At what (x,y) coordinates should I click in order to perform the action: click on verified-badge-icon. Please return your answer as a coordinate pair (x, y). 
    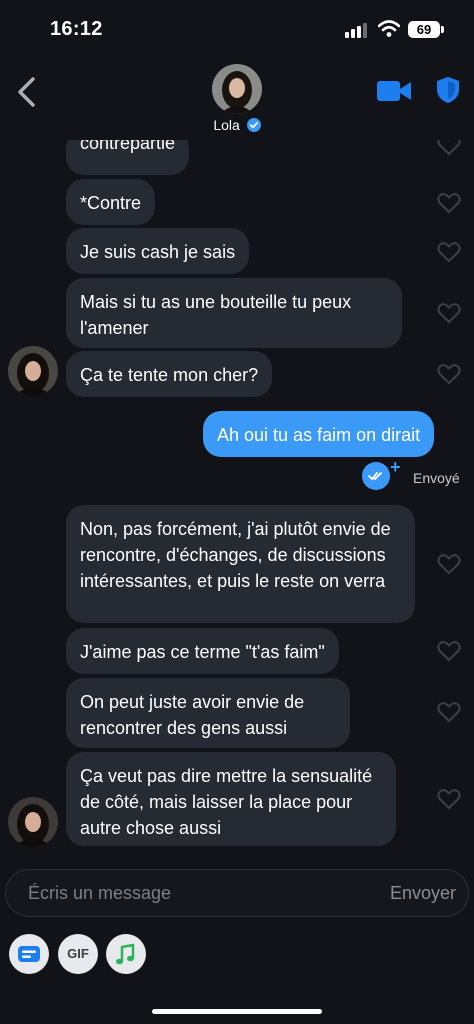
    Looking at the image, I should click on (253, 125).